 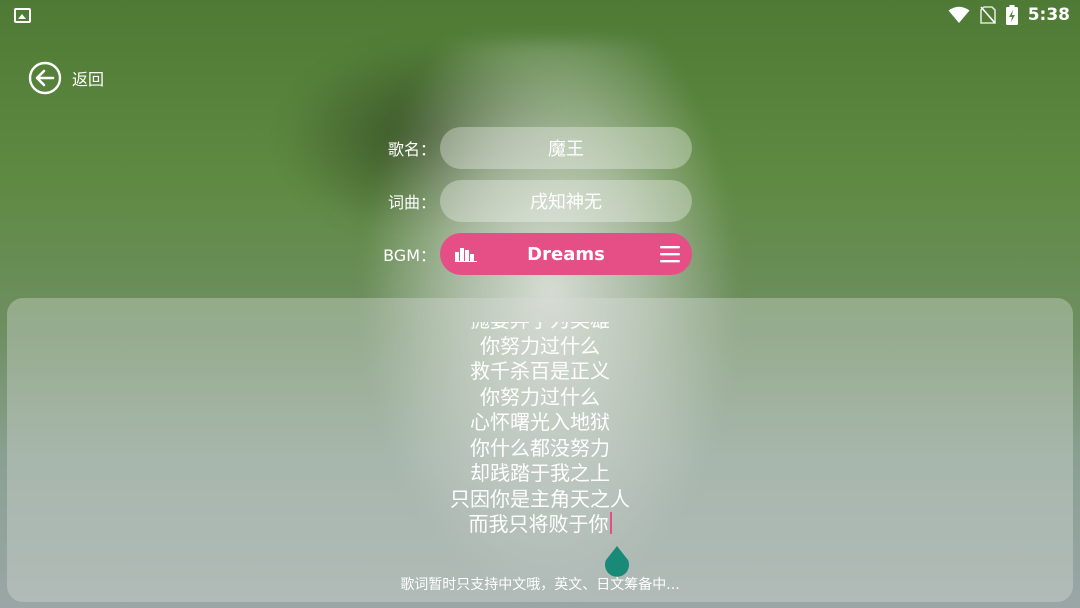 I want to click on lyric-line-last: 而我只将败于你, so click(x=540, y=525).